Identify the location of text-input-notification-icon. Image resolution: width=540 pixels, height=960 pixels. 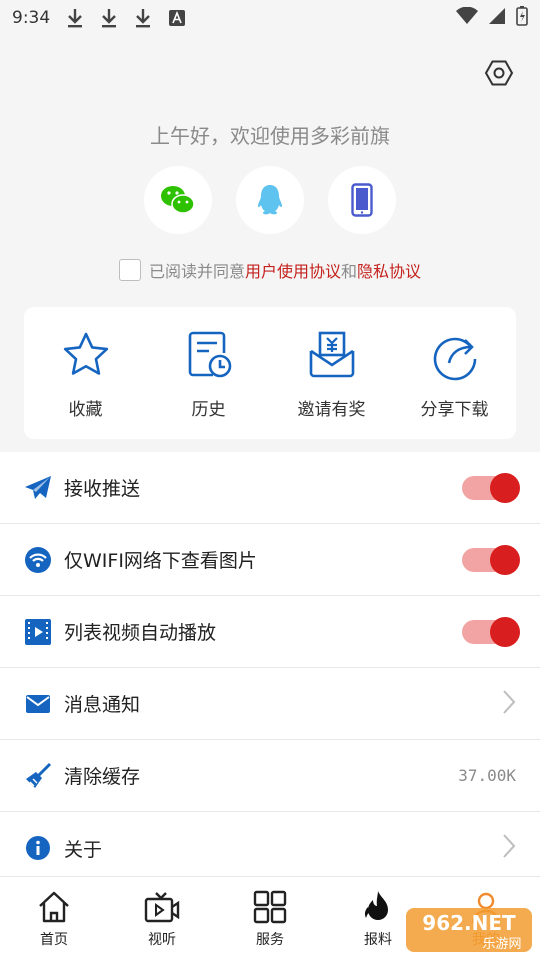
(177, 18).